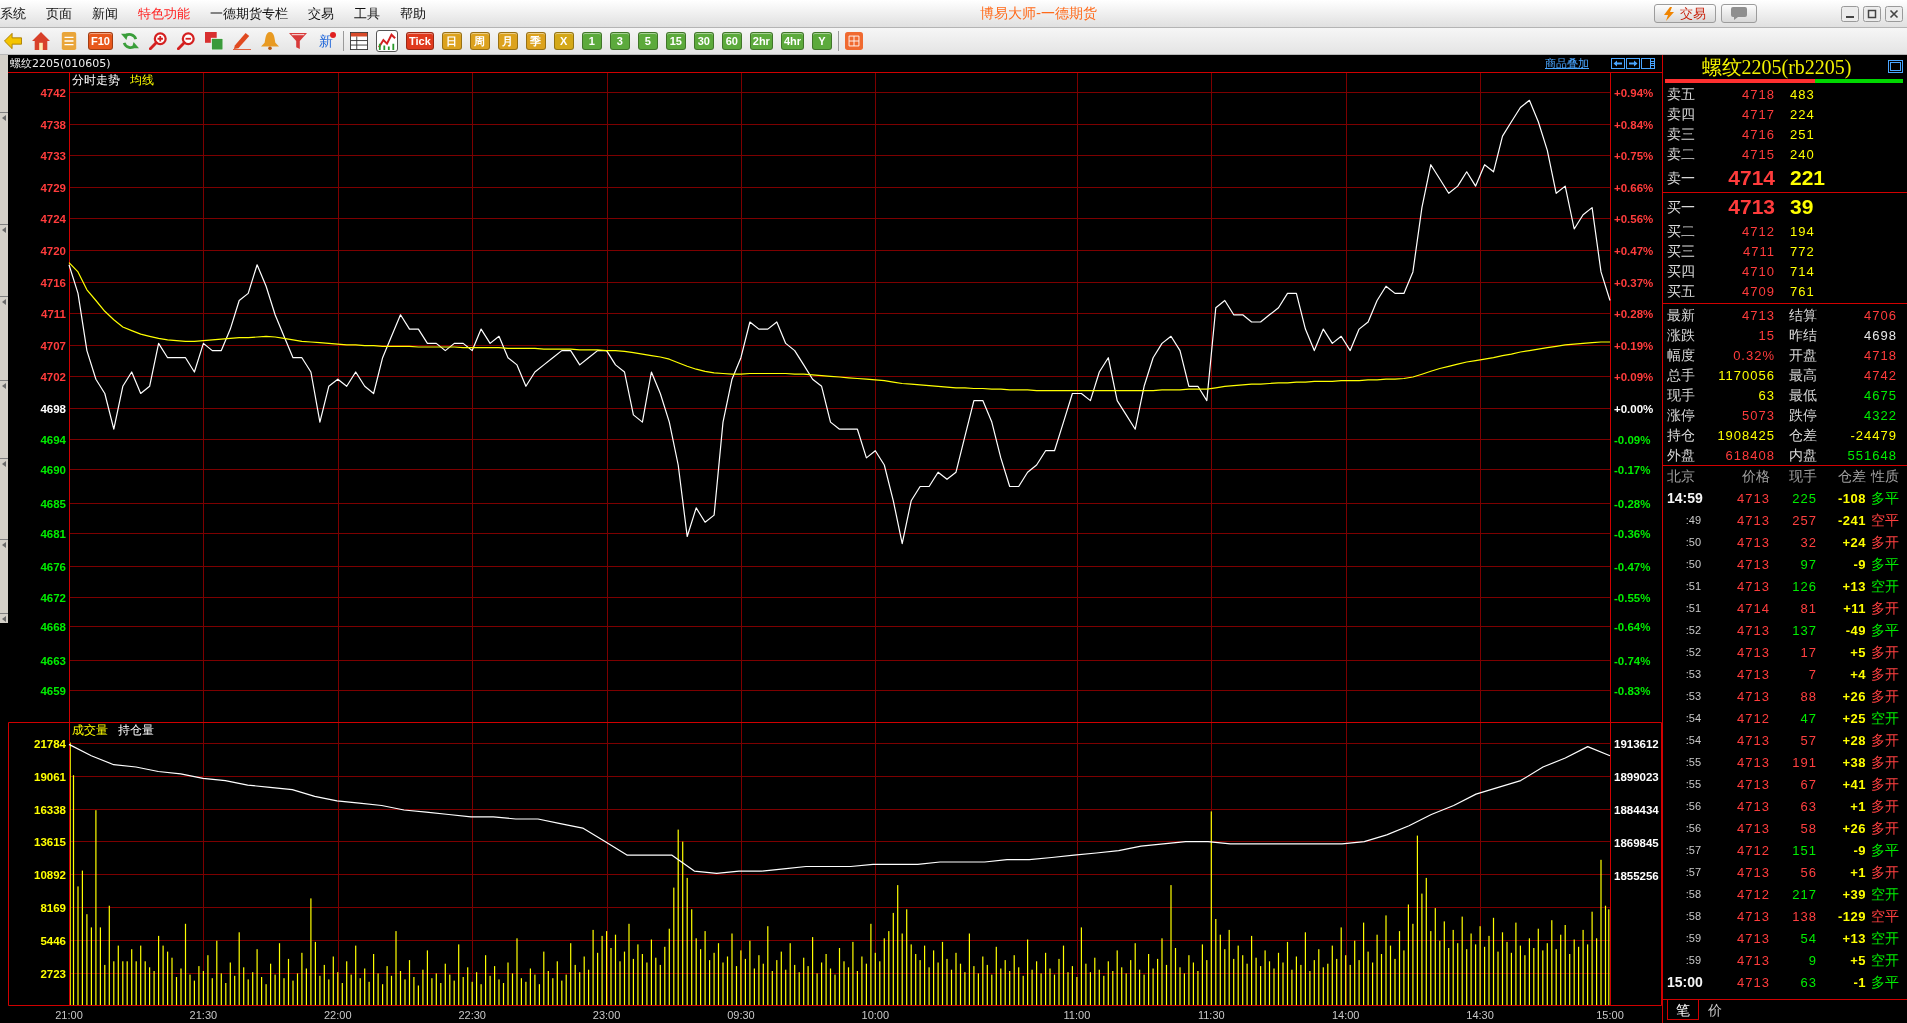  I want to click on axis-label: 4663, so click(53, 660).